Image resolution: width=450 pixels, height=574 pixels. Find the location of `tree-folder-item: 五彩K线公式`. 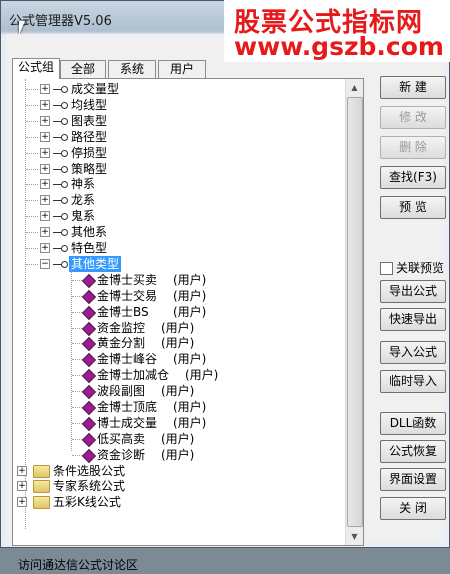

tree-folder-item: 五彩K线公式 is located at coordinates (87, 502).